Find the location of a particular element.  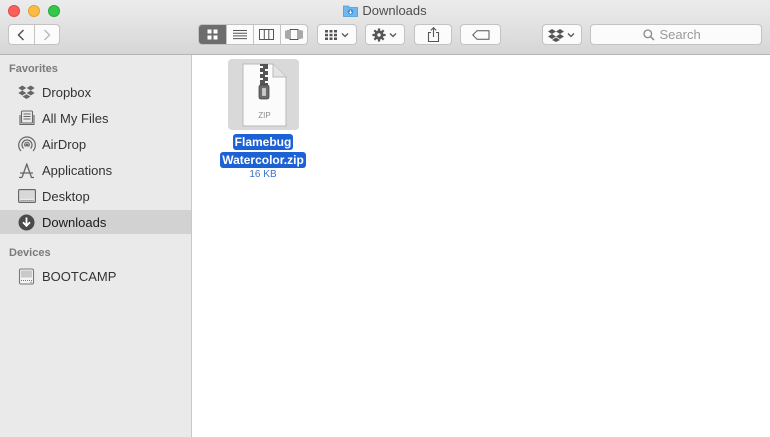

all-files-icon is located at coordinates (26, 118).